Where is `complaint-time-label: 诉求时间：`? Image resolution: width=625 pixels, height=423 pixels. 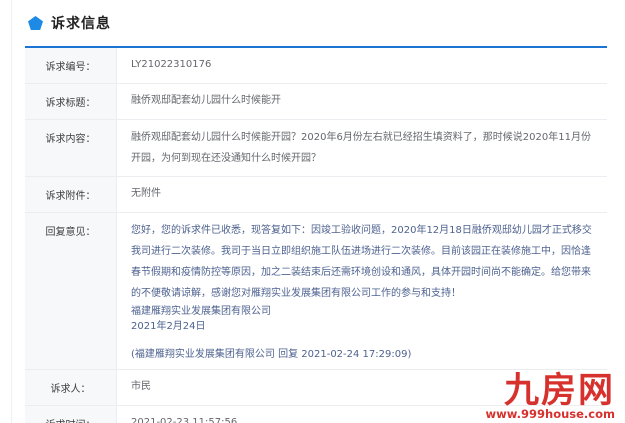 complaint-time-label: 诉求时间： is located at coordinates (71, 414).